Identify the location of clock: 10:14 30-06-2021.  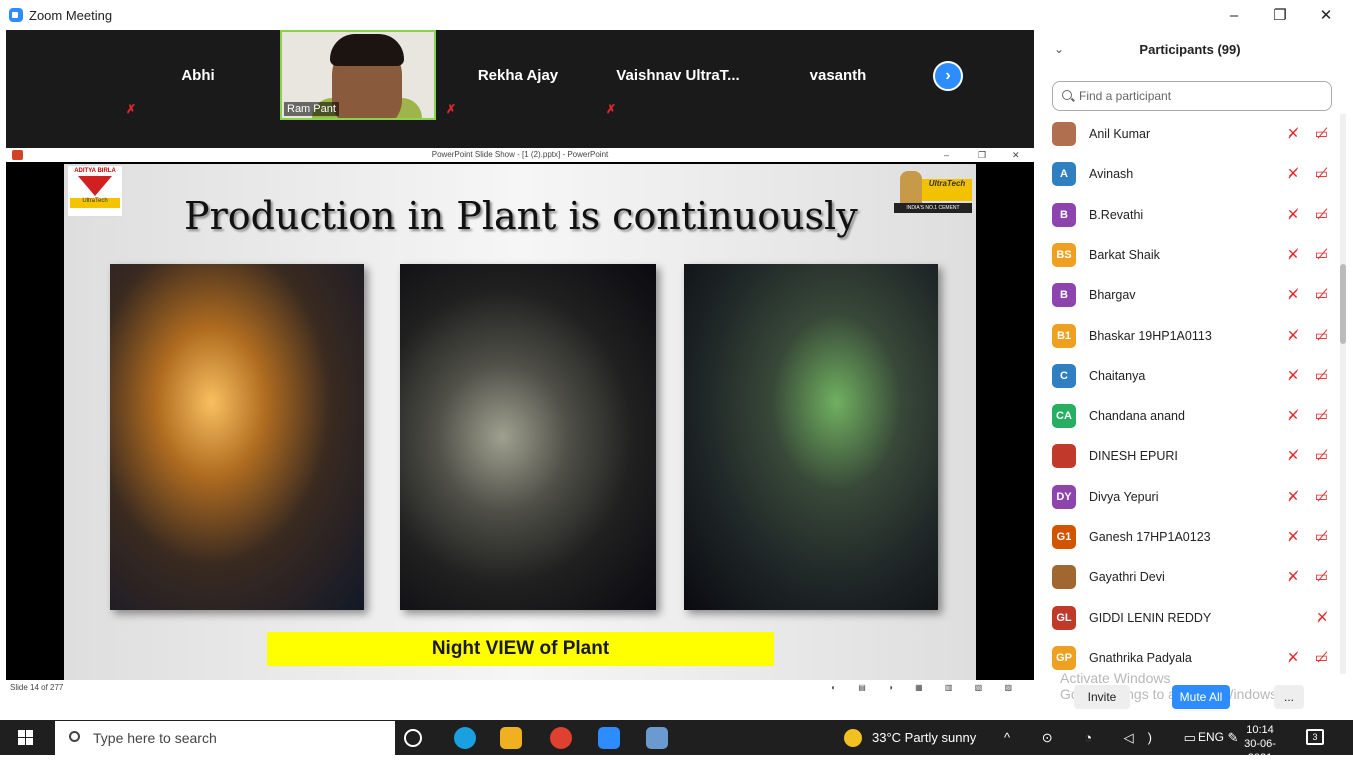
(1260, 744).